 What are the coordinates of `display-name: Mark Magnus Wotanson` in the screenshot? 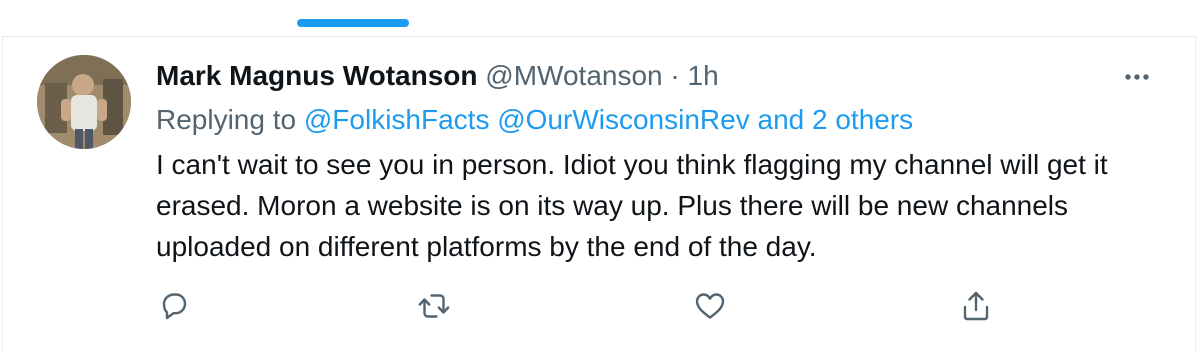 It's located at (317, 75).